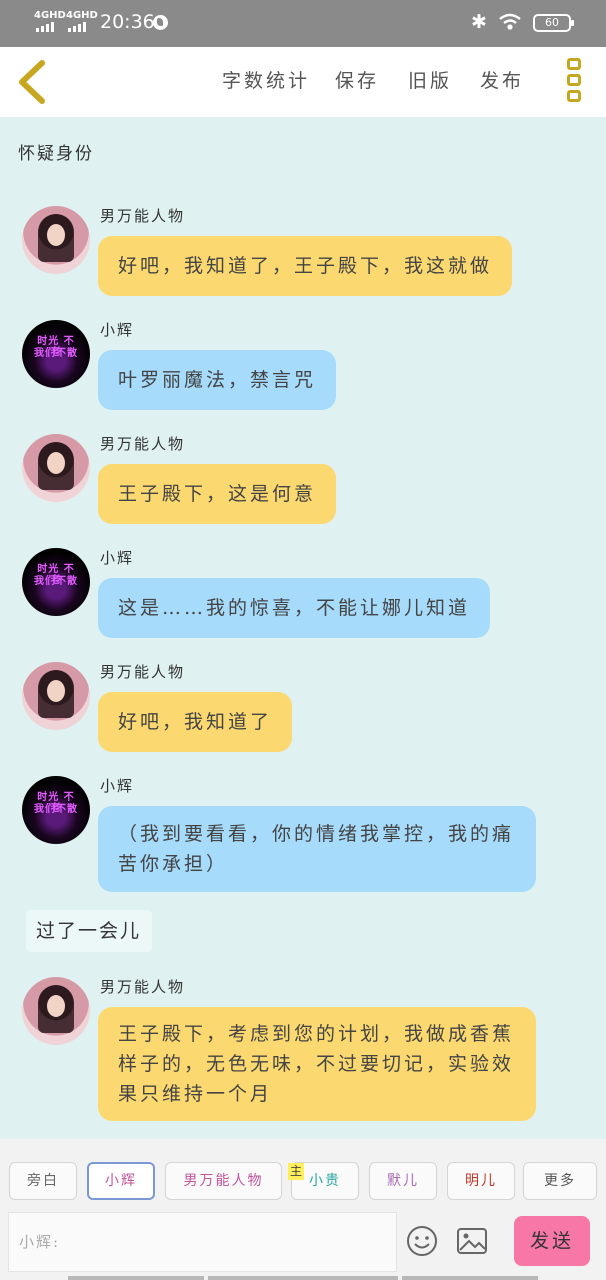  I want to click on top-nav: 字数统计 保存 旧版 发布, so click(303, 82).